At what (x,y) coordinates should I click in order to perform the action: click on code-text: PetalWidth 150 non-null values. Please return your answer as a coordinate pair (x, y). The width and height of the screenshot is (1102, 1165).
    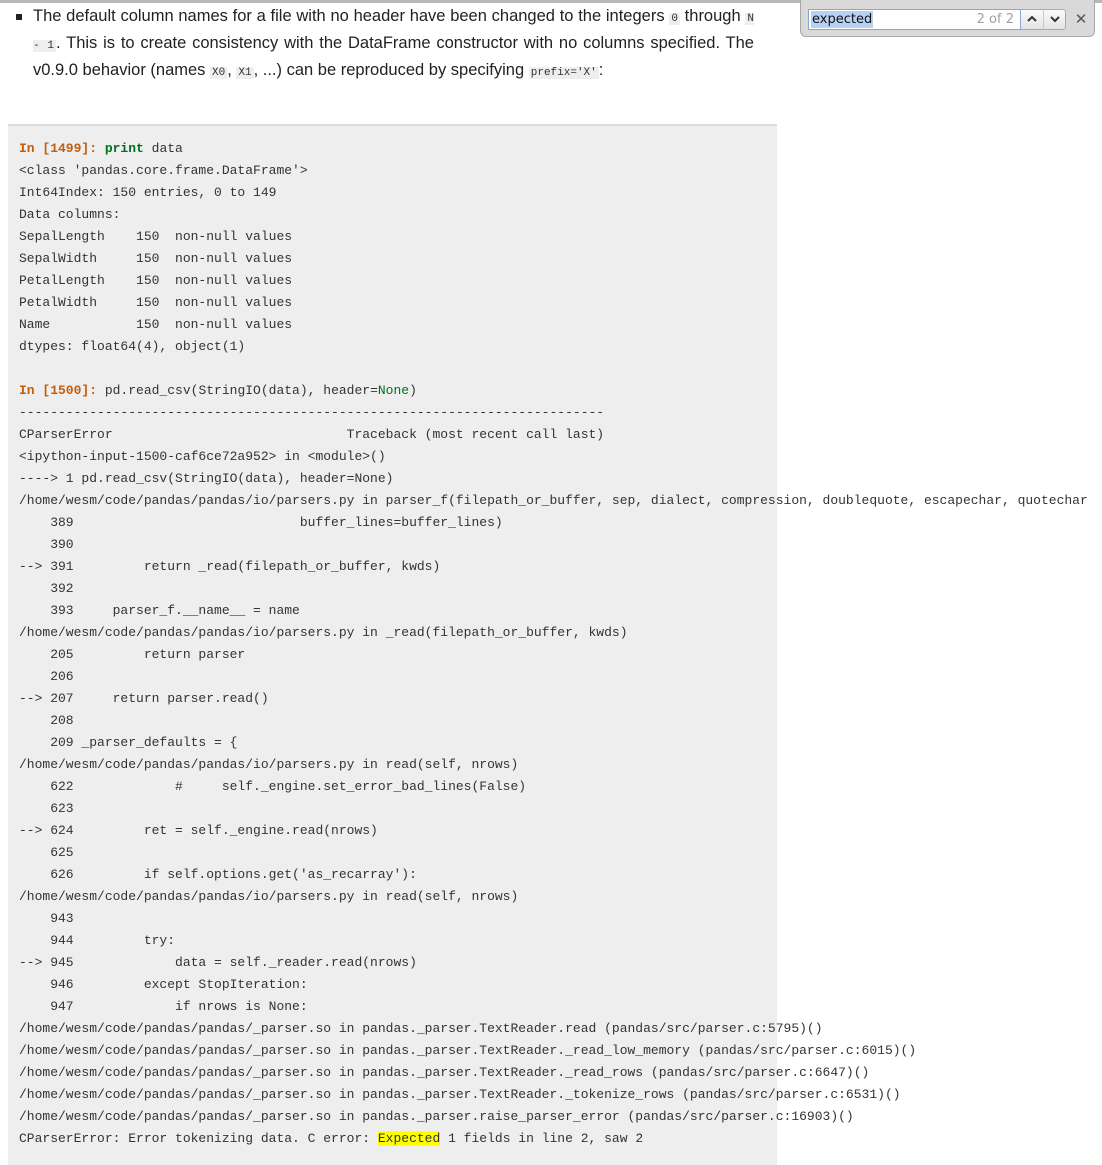
    Looking at the image, I should click on (156, 302).